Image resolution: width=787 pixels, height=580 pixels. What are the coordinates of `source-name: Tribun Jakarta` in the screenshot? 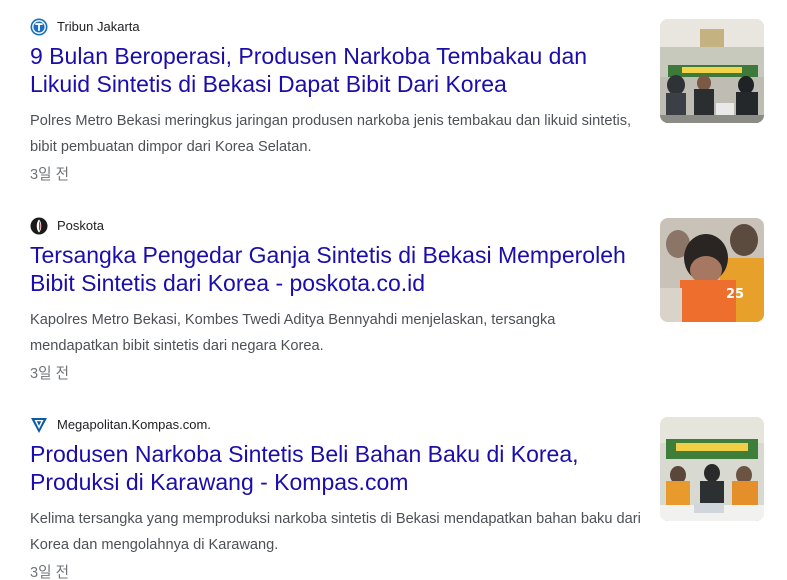 It's located at (98, 26).